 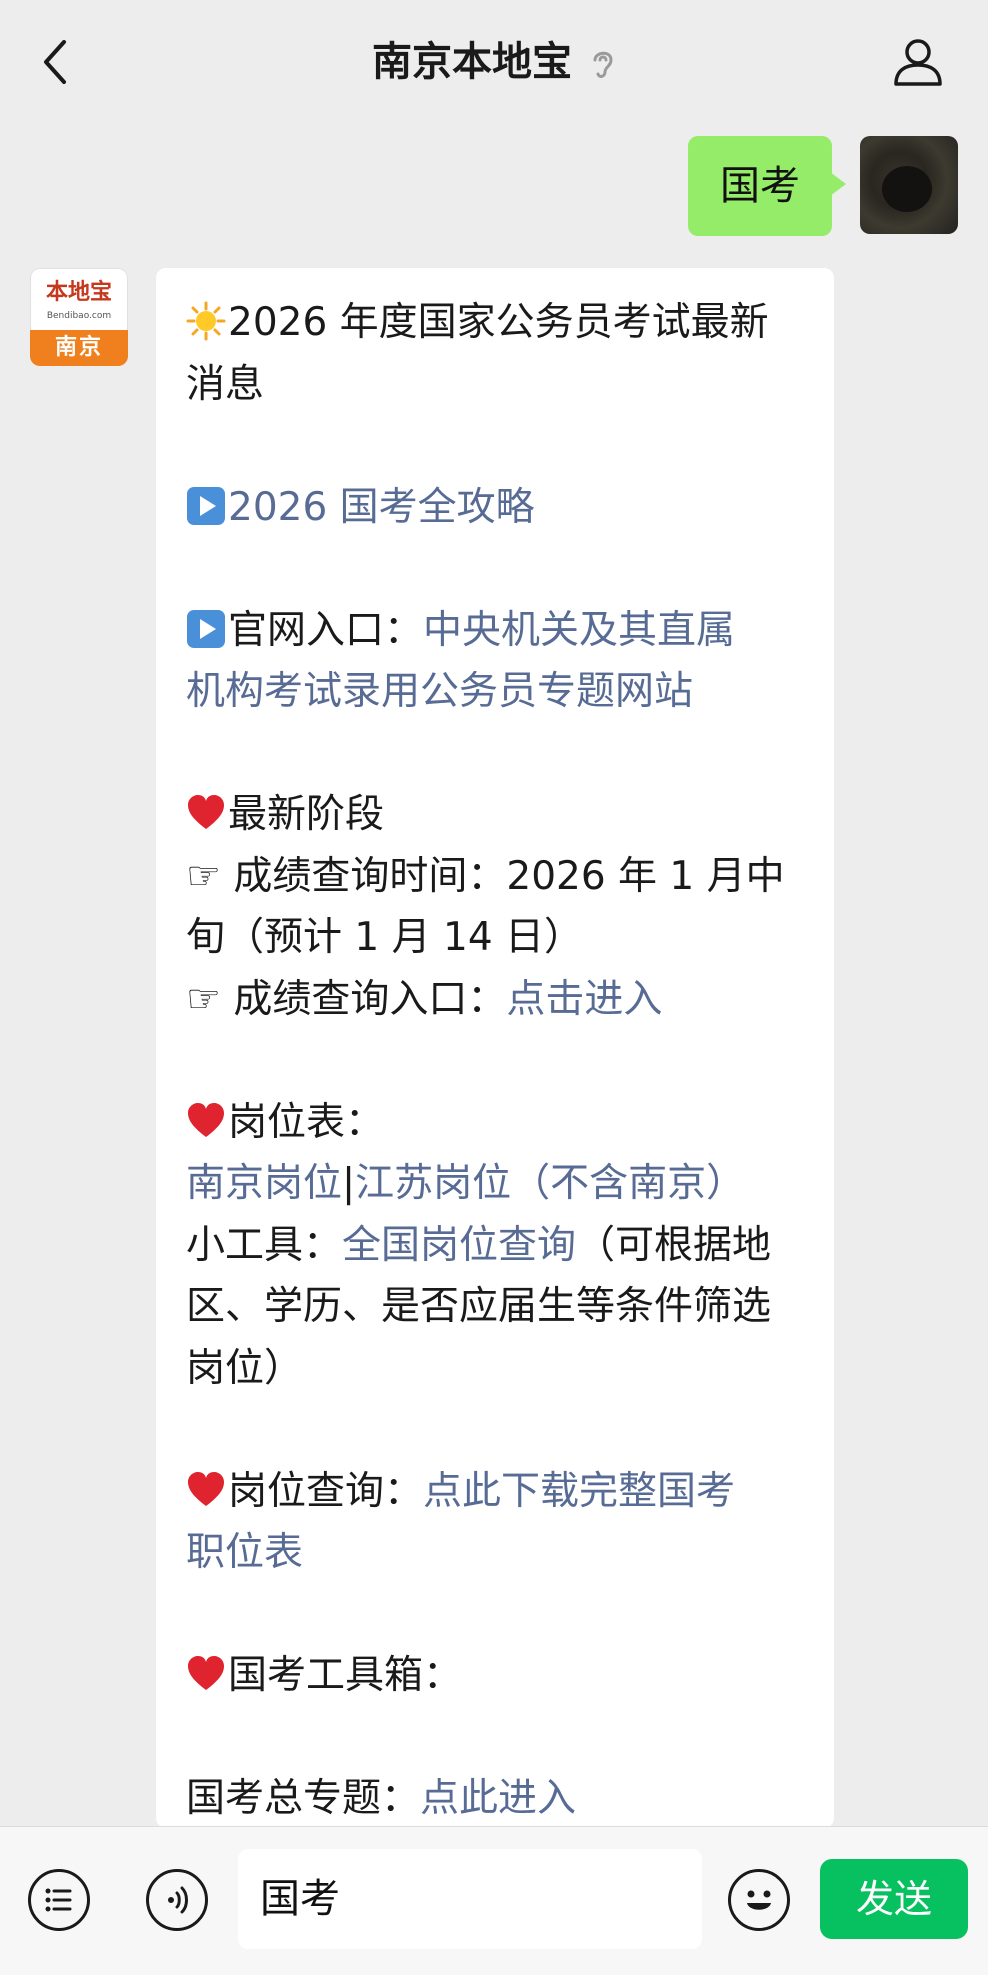 I want to click on stage-title-line: 最新阶段, so click(x=496, y=815).